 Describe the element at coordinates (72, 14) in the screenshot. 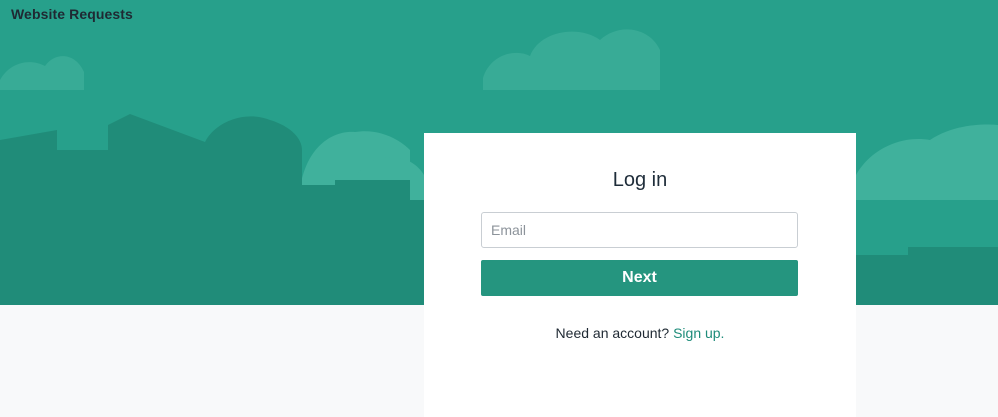

I see `app-title: Website Requests` at that location.